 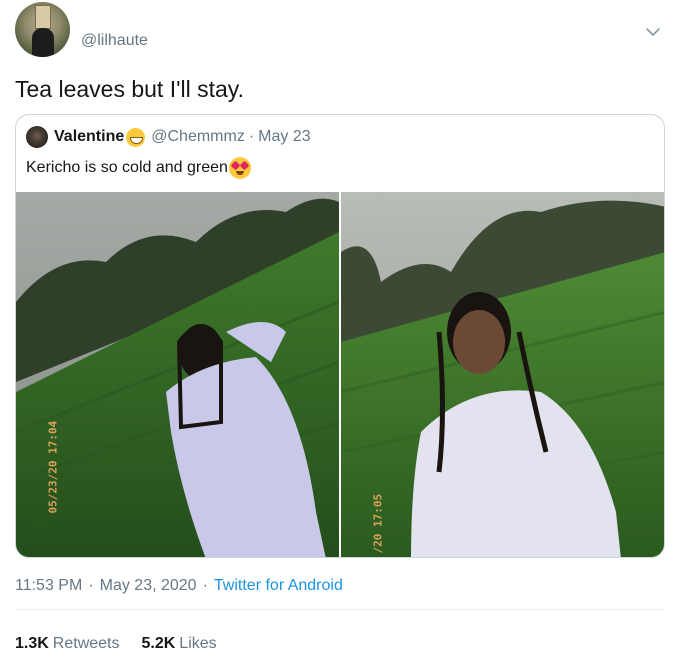 I want to click on quoted-text-content: Kericho is so cold and green, so click(x=127, y=167).